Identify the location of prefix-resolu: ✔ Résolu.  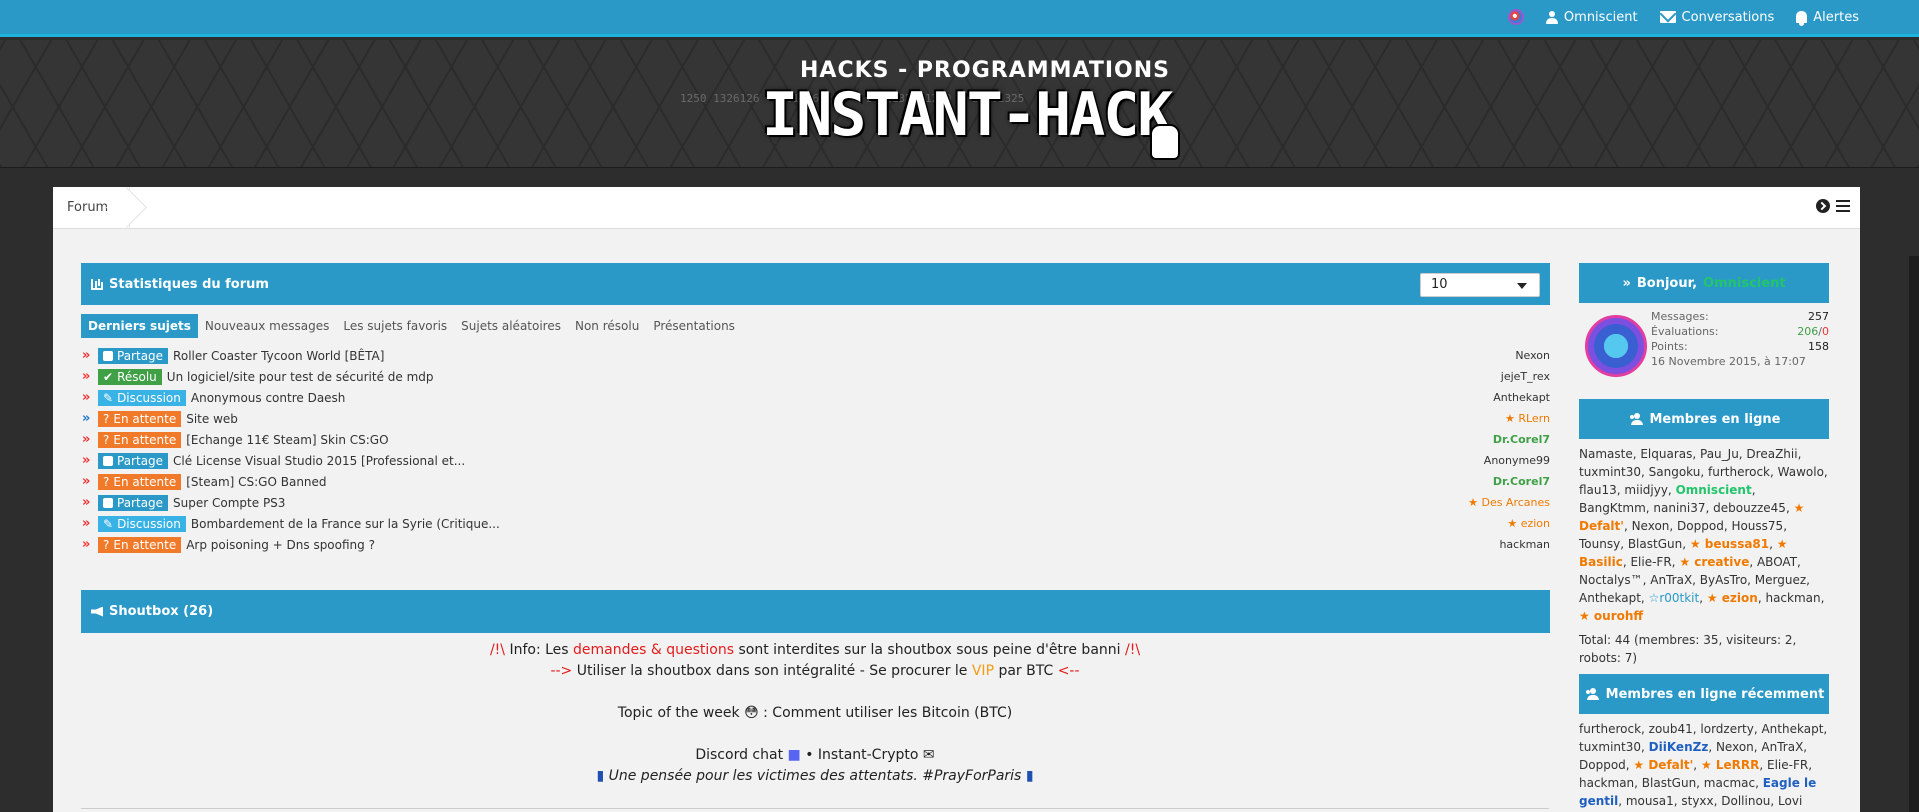
(130, 376).